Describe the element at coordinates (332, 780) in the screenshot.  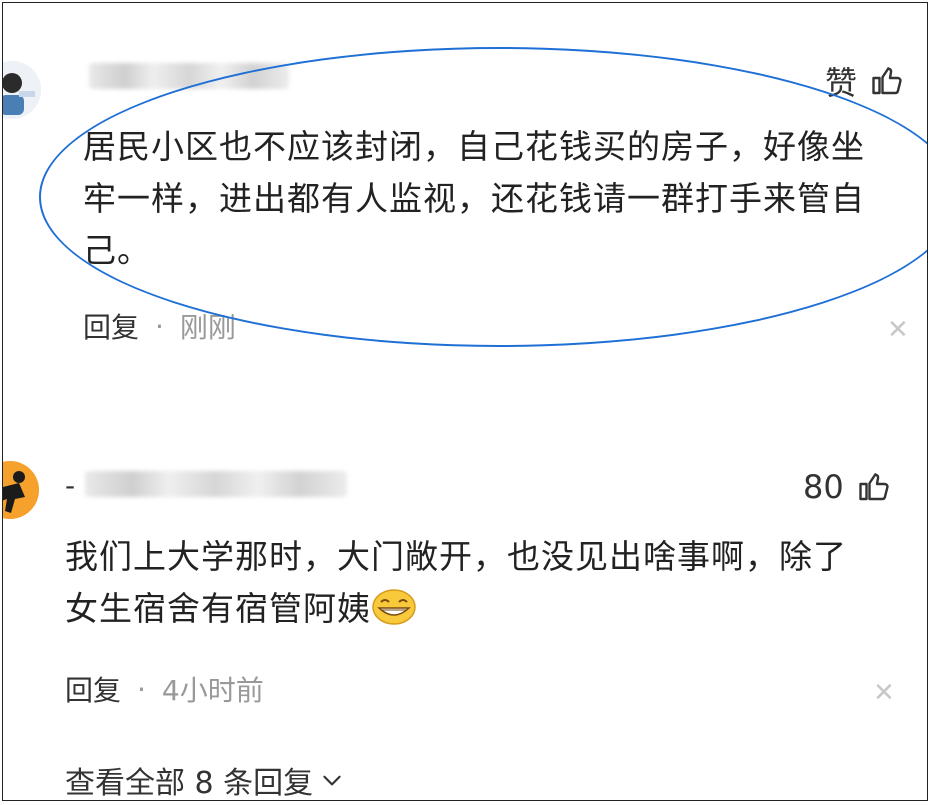
I see `chevron-down-icon` at that location.